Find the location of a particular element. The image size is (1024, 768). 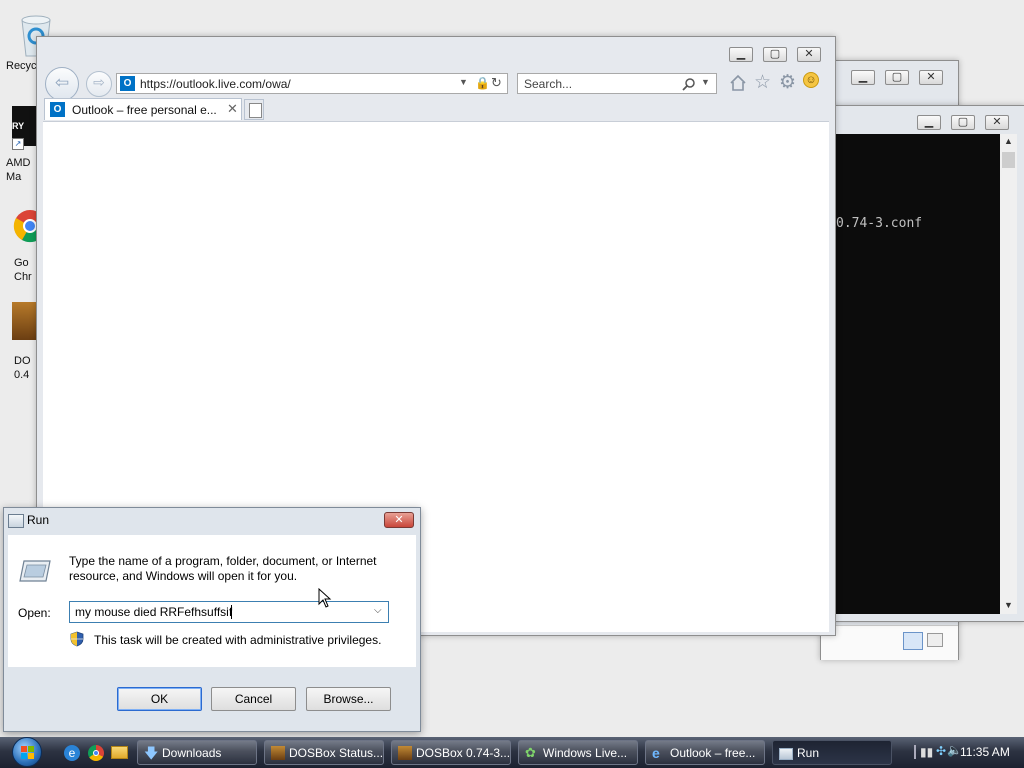

dosbox-window: ▁ ▢ ✕ 0.74-3.conf ▲ ▼ is located at coordinates (927, 363).